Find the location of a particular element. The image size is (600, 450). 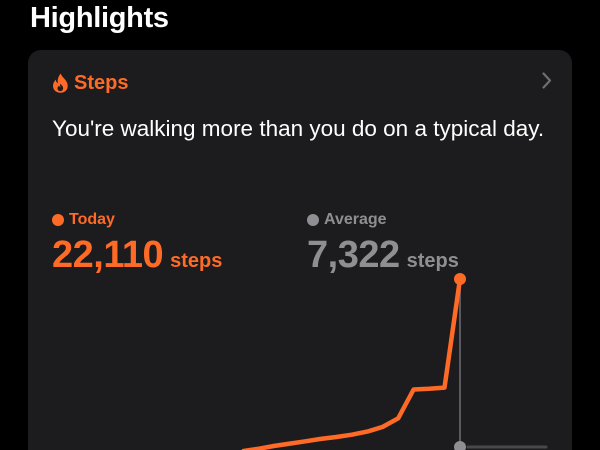

today-series-line is located at coordinates (352, 363).